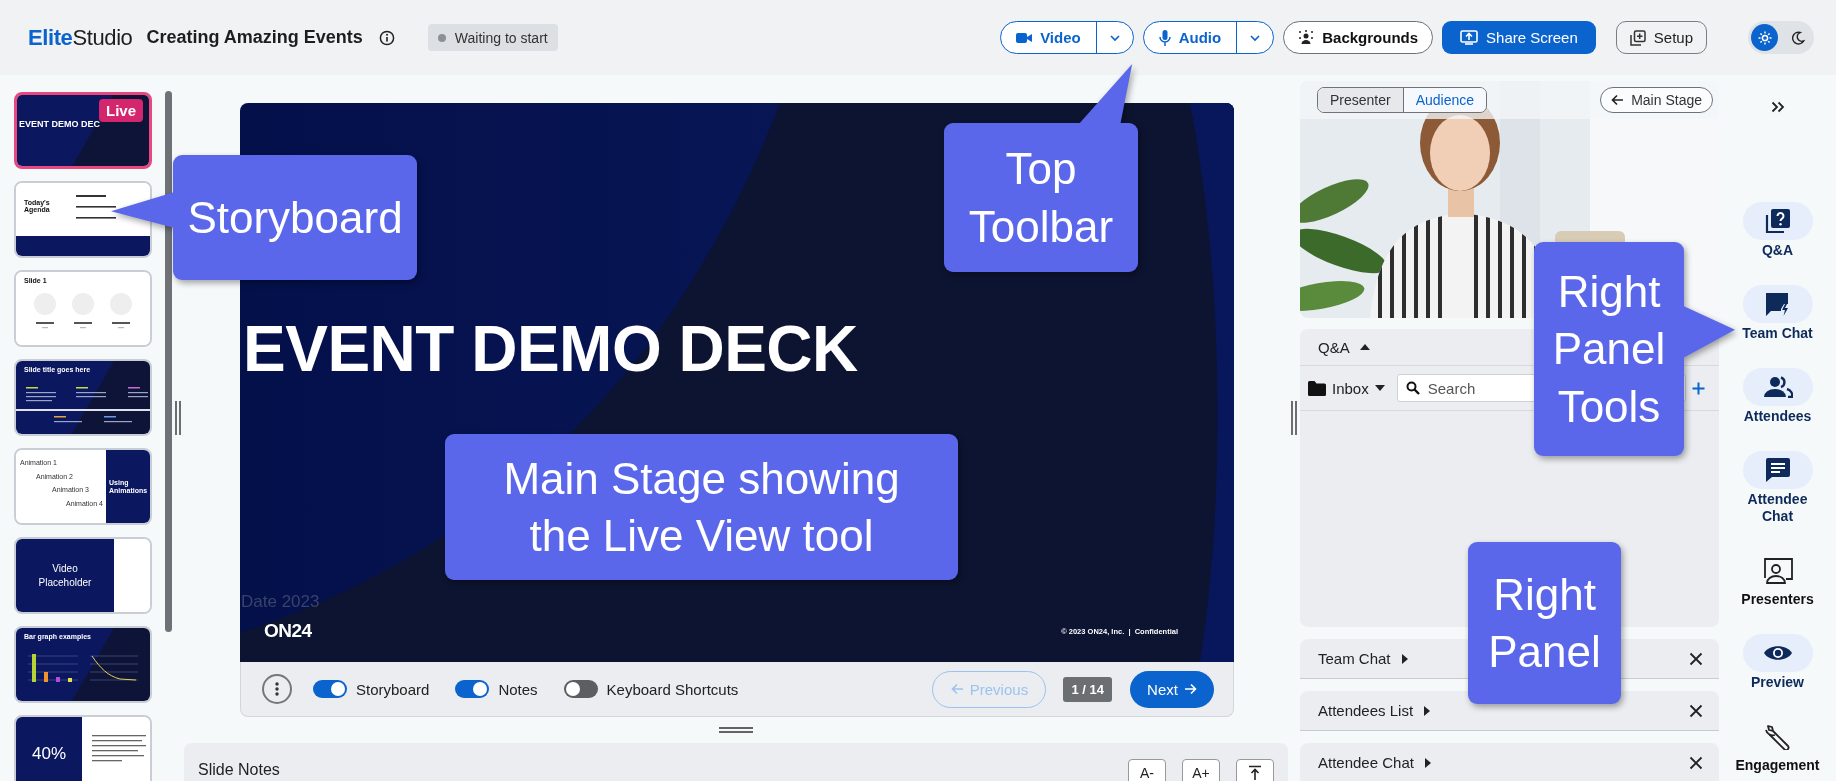 The width and height of the screenshot is (1836, 781). What do you see at coordinates (1087, 689) in the screenshot?
I see `page-counter: 1 / 14` at bounding box center [1087, 689].